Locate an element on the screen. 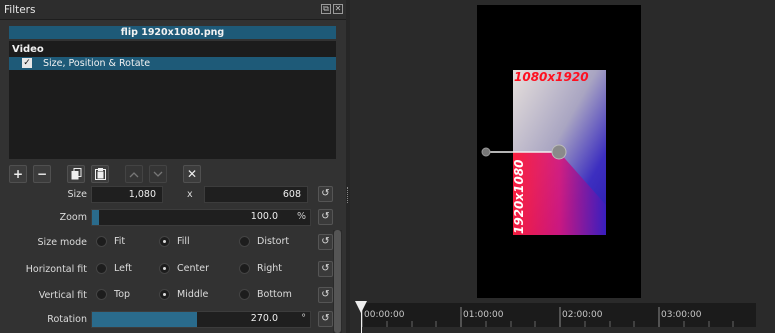 The width and height of the screenshot is (775, 333). horizontal-fit-left-radio: Left is located at coordinates (114, 268).